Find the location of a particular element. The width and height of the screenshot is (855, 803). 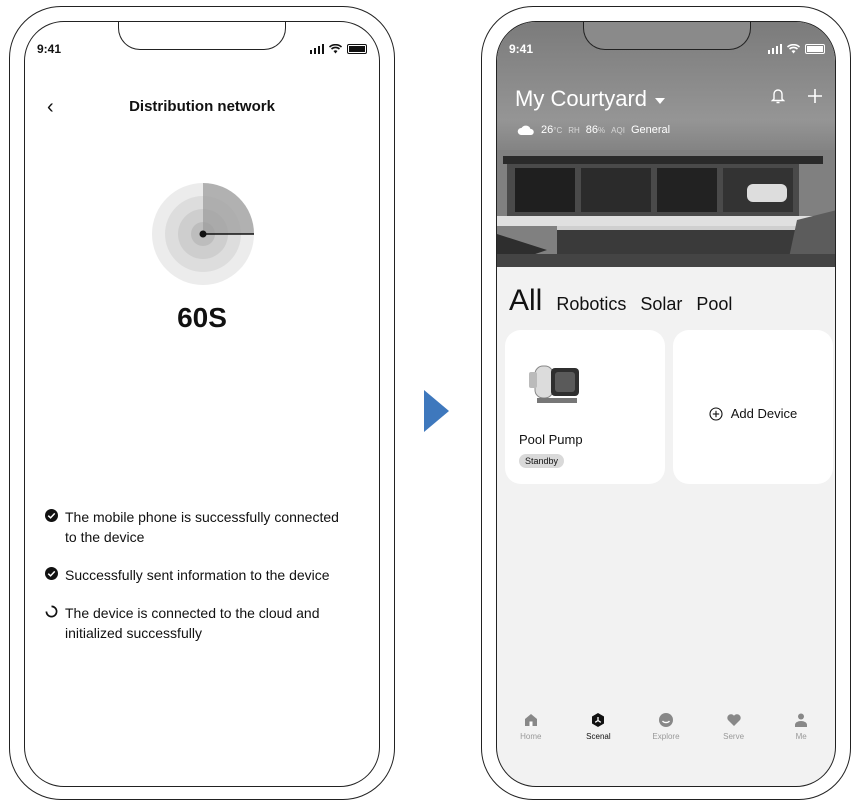

scenal-icon is located at coordinates (598, 720).